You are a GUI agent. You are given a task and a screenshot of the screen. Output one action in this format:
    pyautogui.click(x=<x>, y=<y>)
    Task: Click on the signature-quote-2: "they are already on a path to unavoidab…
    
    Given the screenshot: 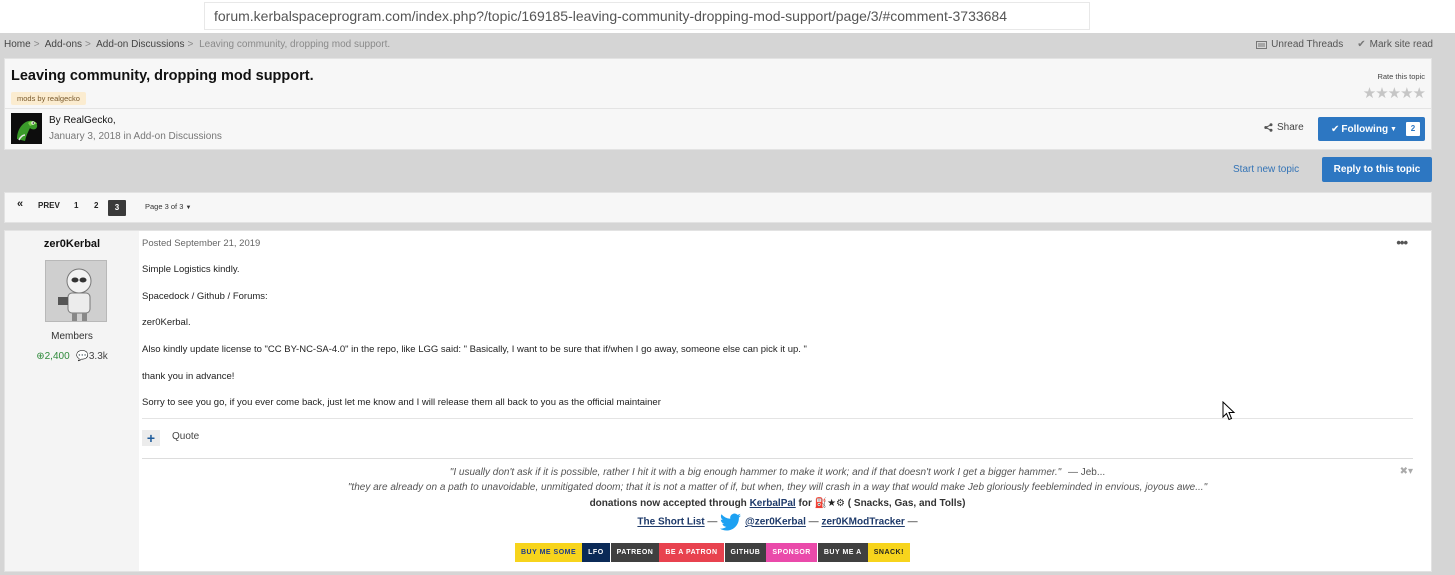 What is the action you would take?
    pyautogui.click(x=777, y=487)
    